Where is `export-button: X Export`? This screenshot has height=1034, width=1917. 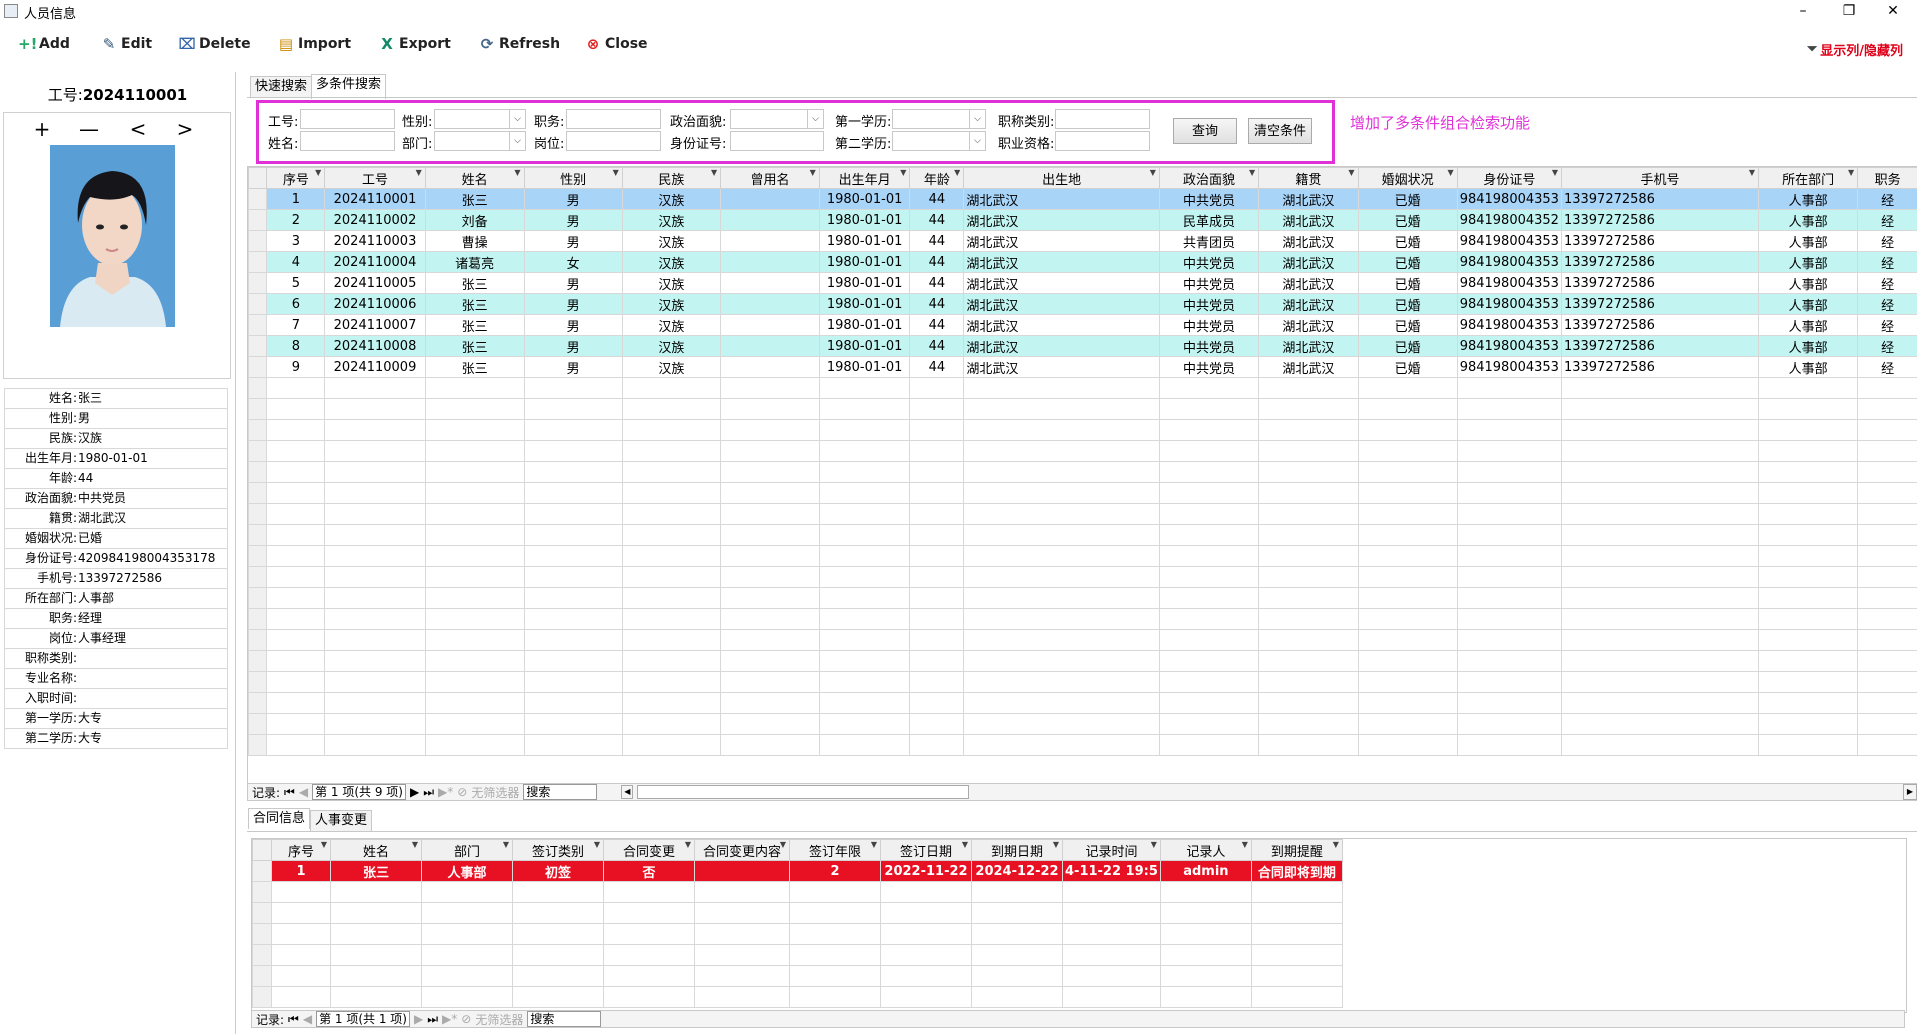
export-button: X Export is located at coordinates (414, 44).